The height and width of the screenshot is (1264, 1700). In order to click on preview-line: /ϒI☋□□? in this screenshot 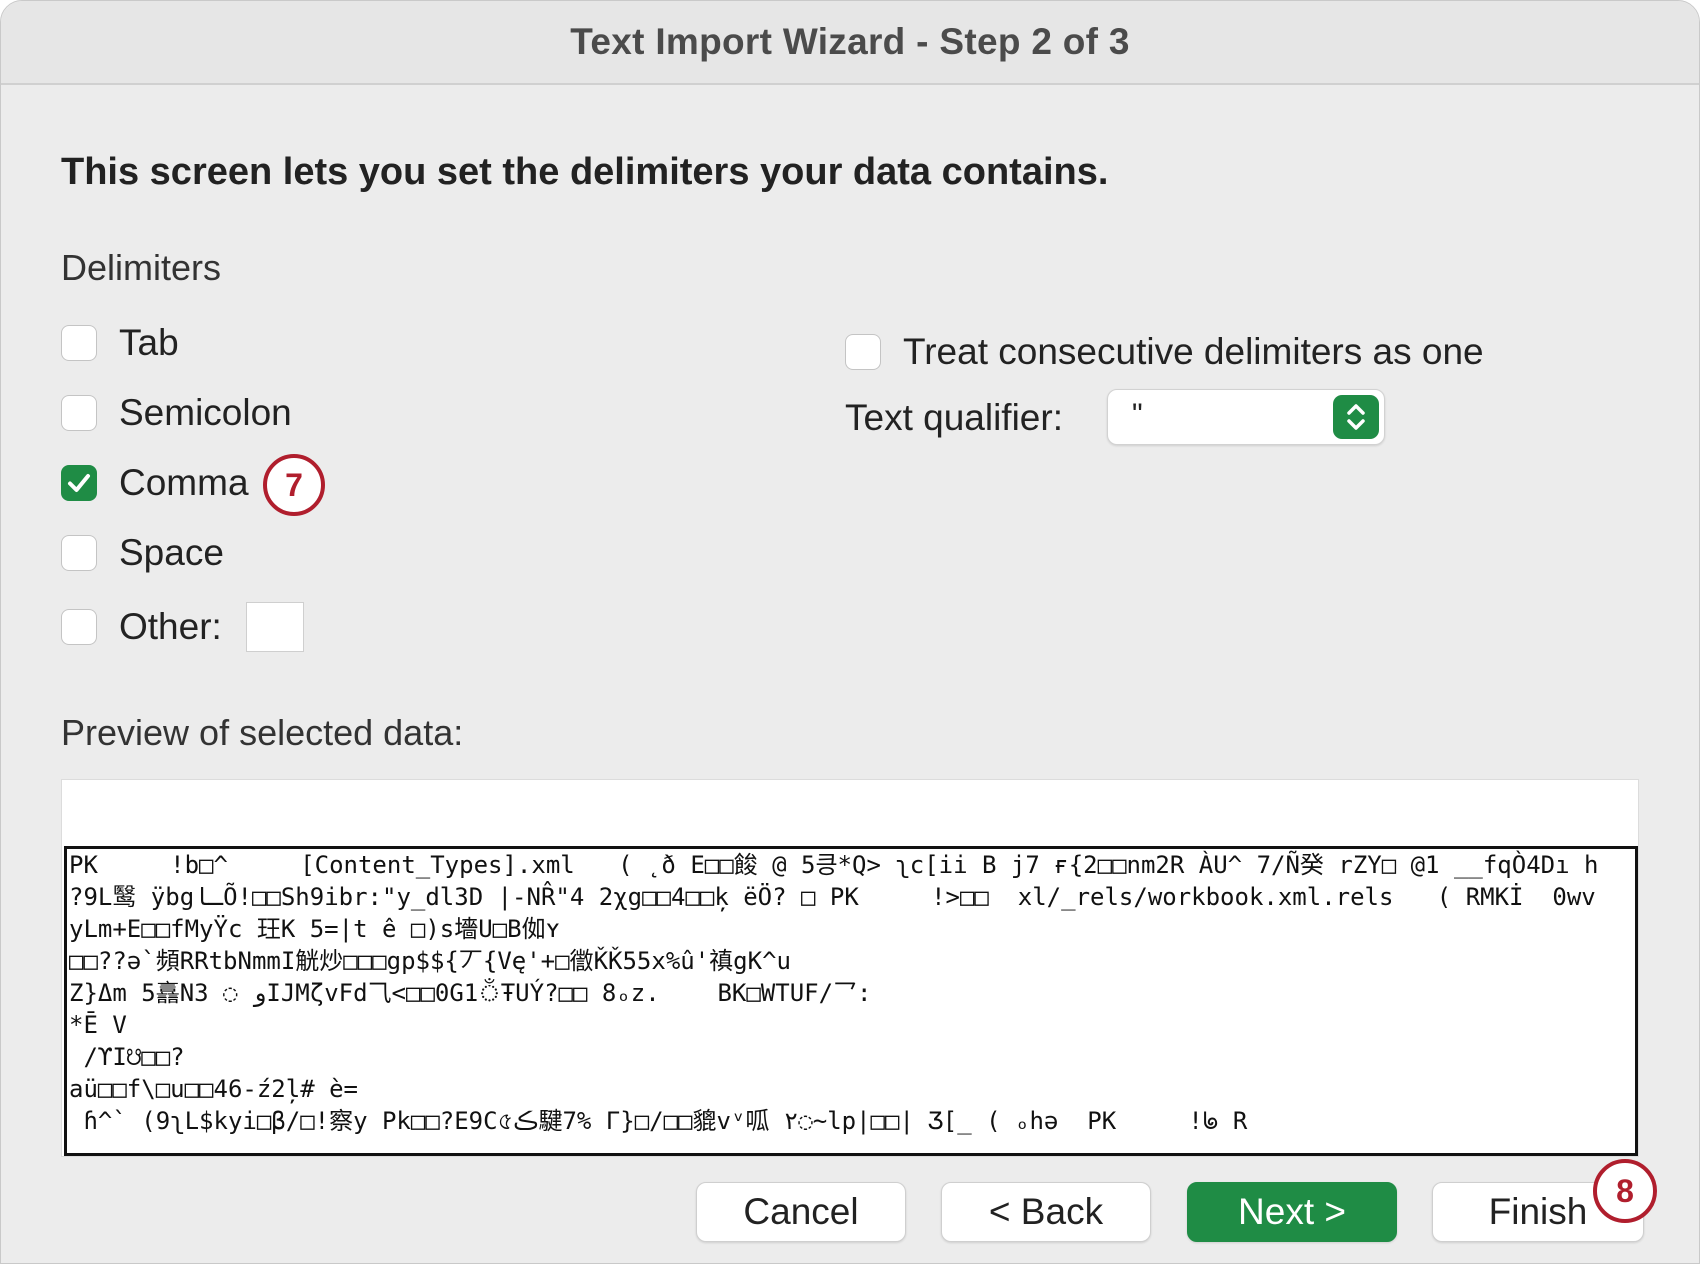, I will do `click(127, 1057)`.